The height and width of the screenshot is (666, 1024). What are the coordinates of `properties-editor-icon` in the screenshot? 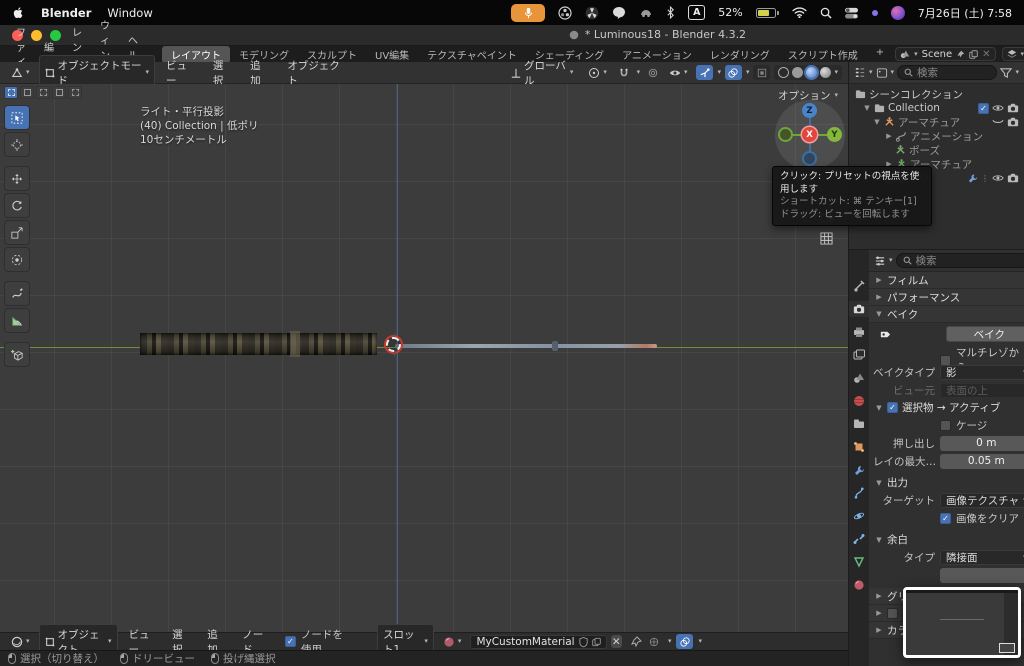 It's located at (880, 261).